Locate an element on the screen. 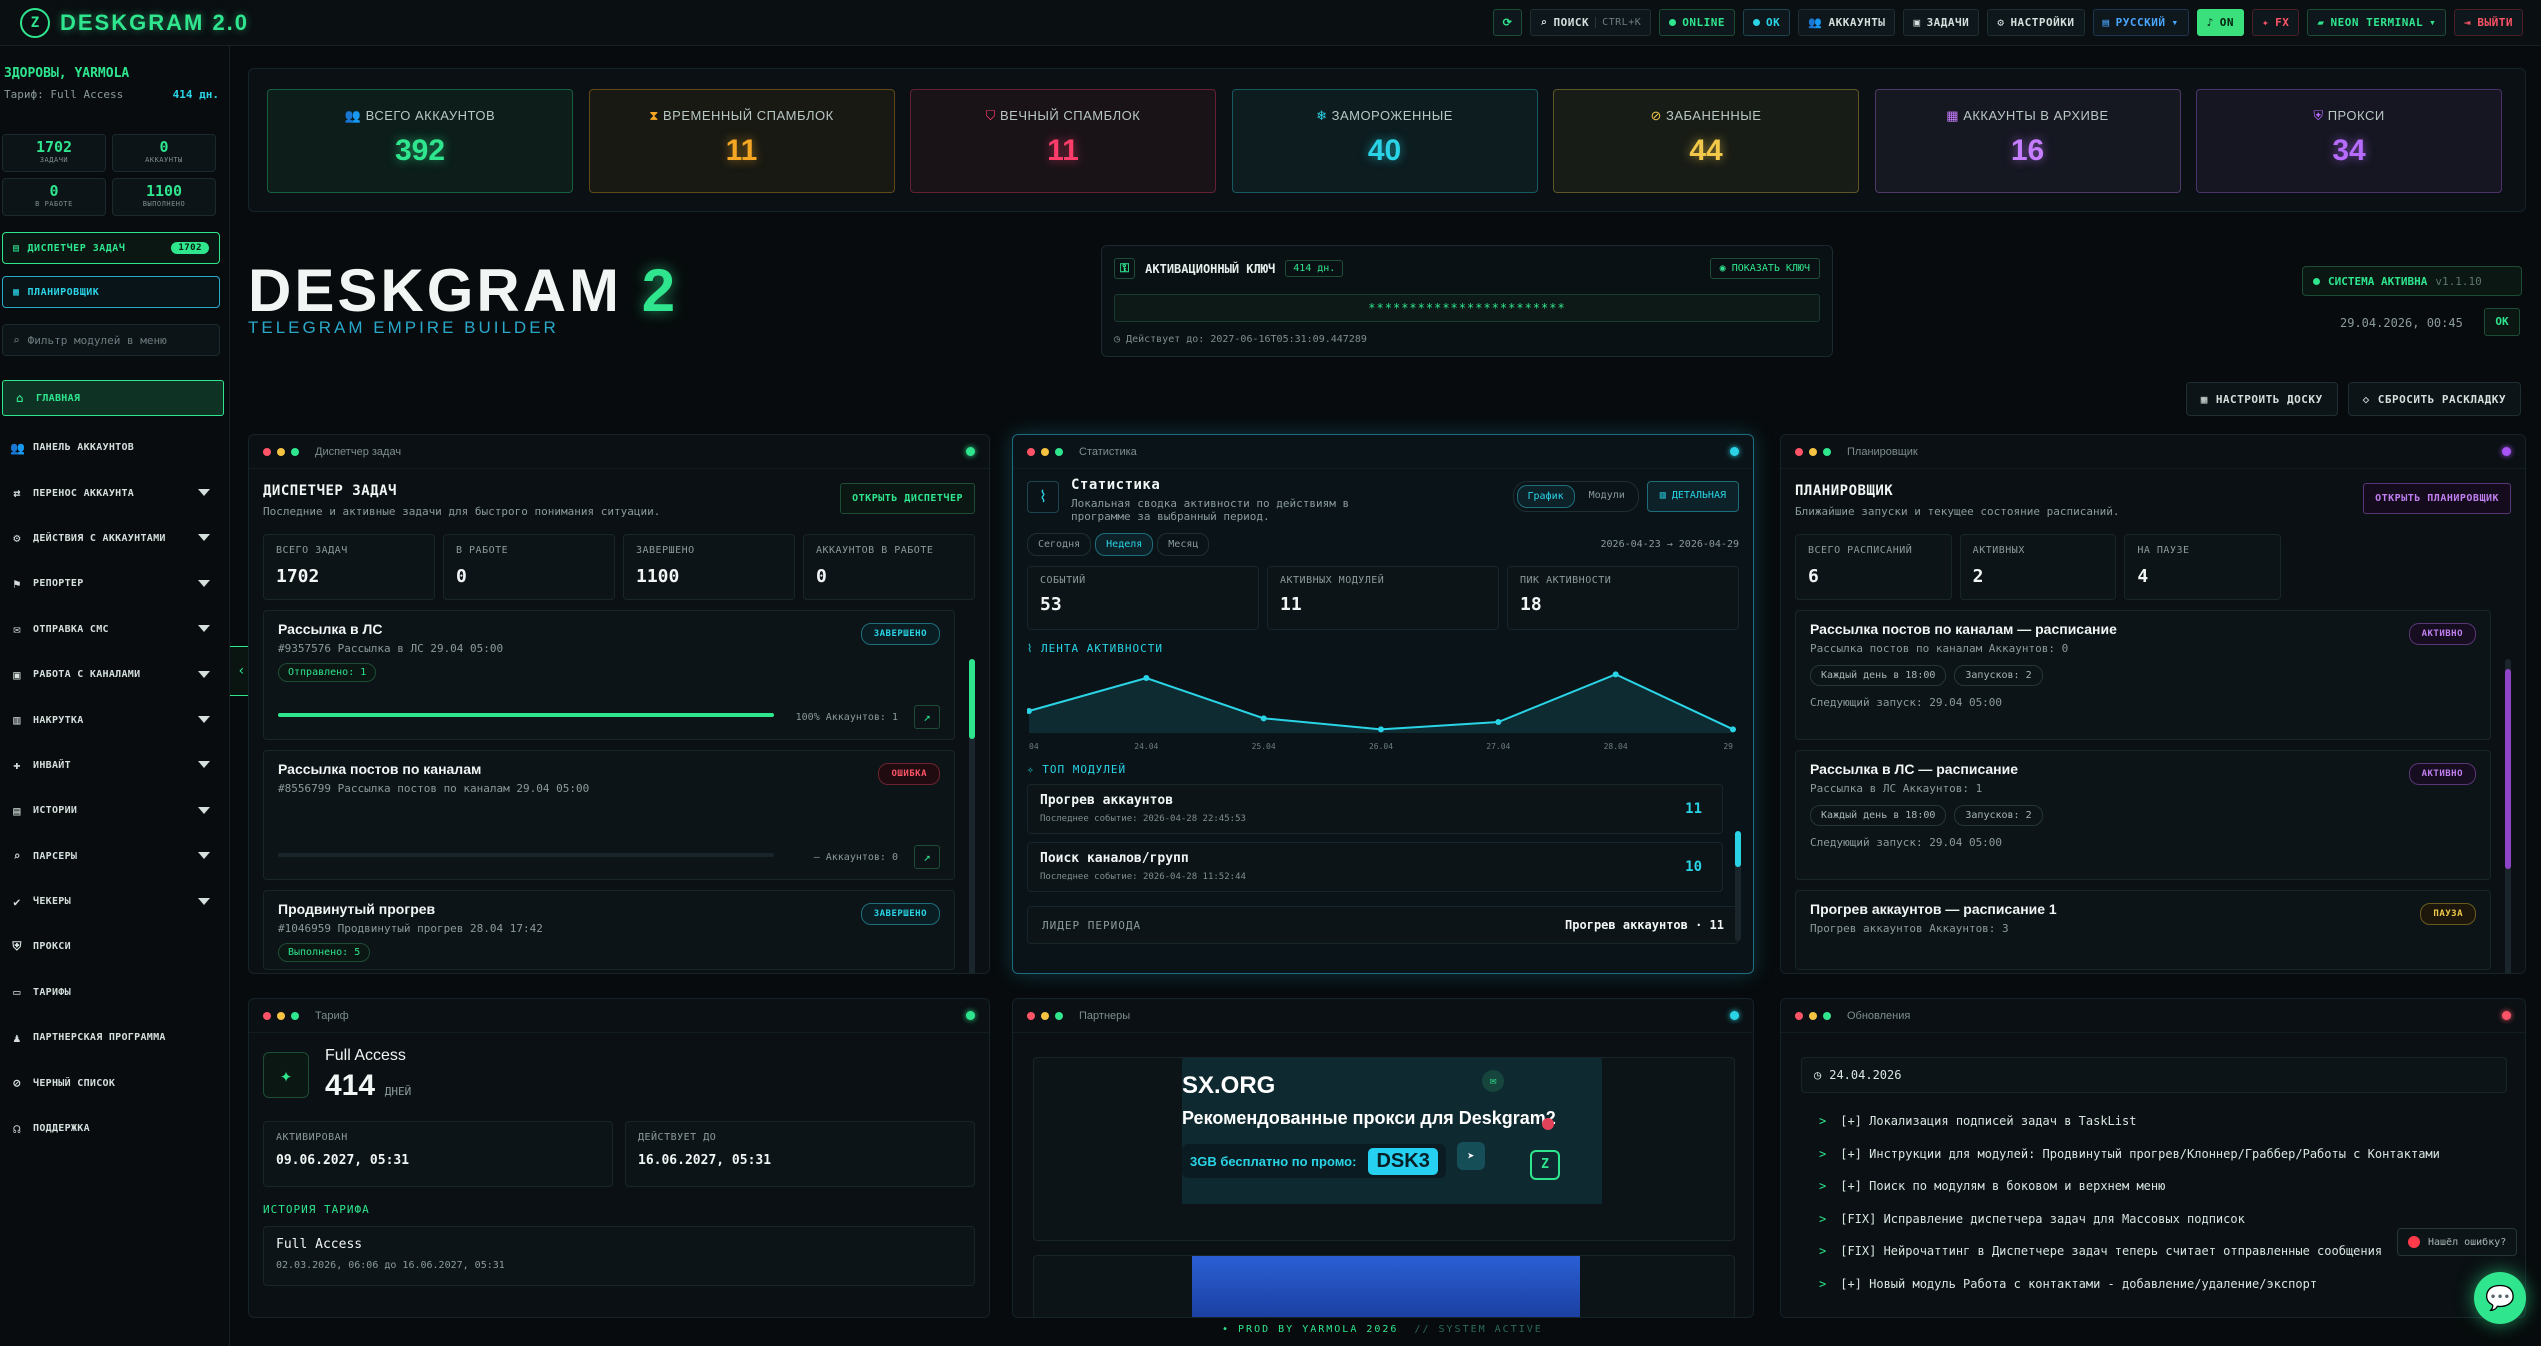 This screenshot has width=2541, height=1346. stat-card-5: ▦ АККАУНТЫ В АРХИВЕ 16 is located at coordinates (2027, 141).